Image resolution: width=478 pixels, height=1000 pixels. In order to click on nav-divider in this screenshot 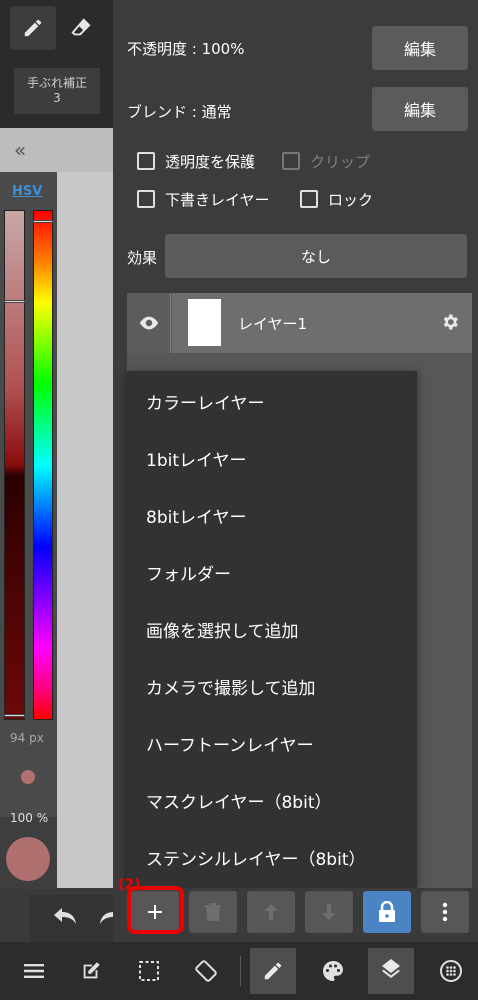, I will do `click(240, 971)`.